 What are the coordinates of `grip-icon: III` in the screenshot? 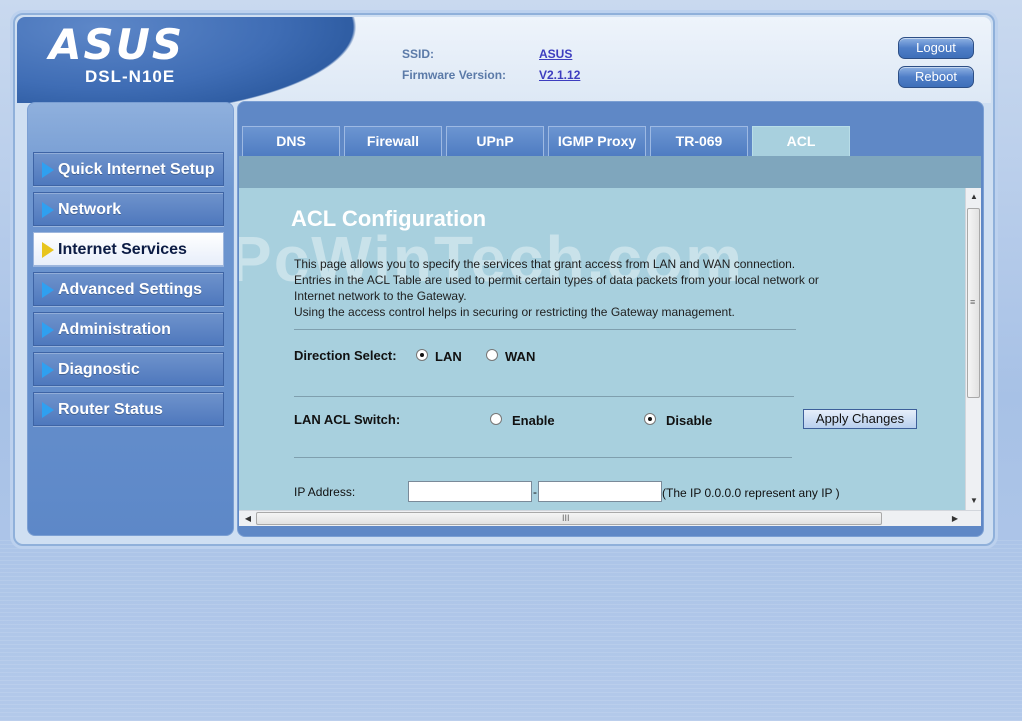 It's located at (566, 518).